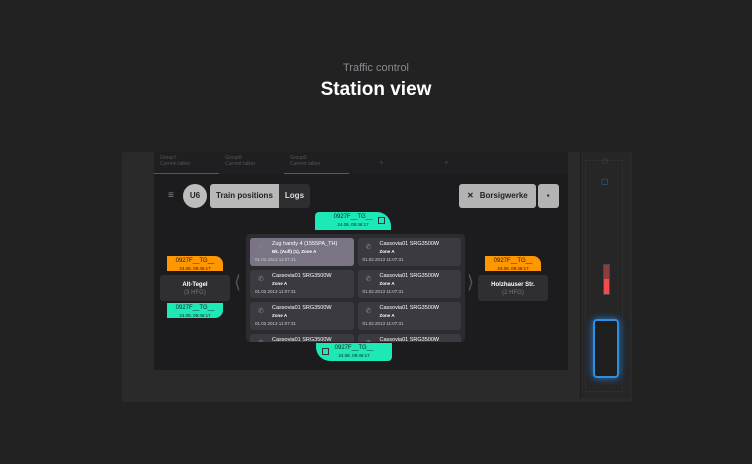 The height and width of the screenshot is (464, 752). I want to click on station-name: Holzhauser Str., so click(513, 285).